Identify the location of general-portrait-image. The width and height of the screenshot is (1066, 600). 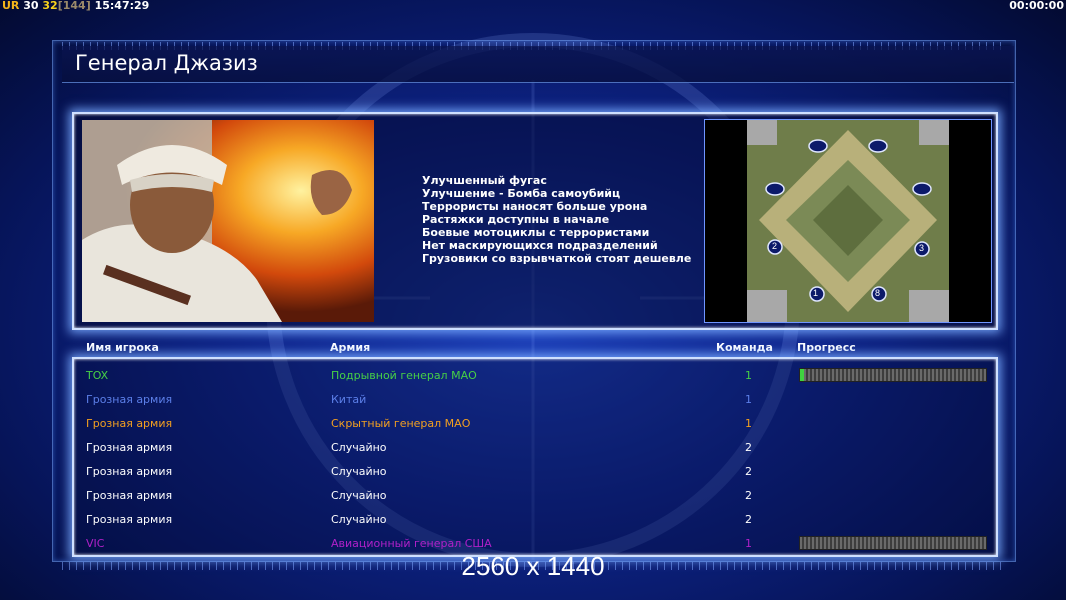
(228, 221).